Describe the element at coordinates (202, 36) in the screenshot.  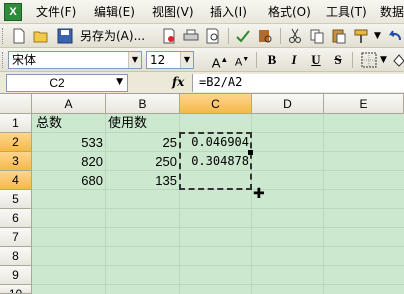
I see `standard-toolbar: 另存为(A)... ▼` at that location.